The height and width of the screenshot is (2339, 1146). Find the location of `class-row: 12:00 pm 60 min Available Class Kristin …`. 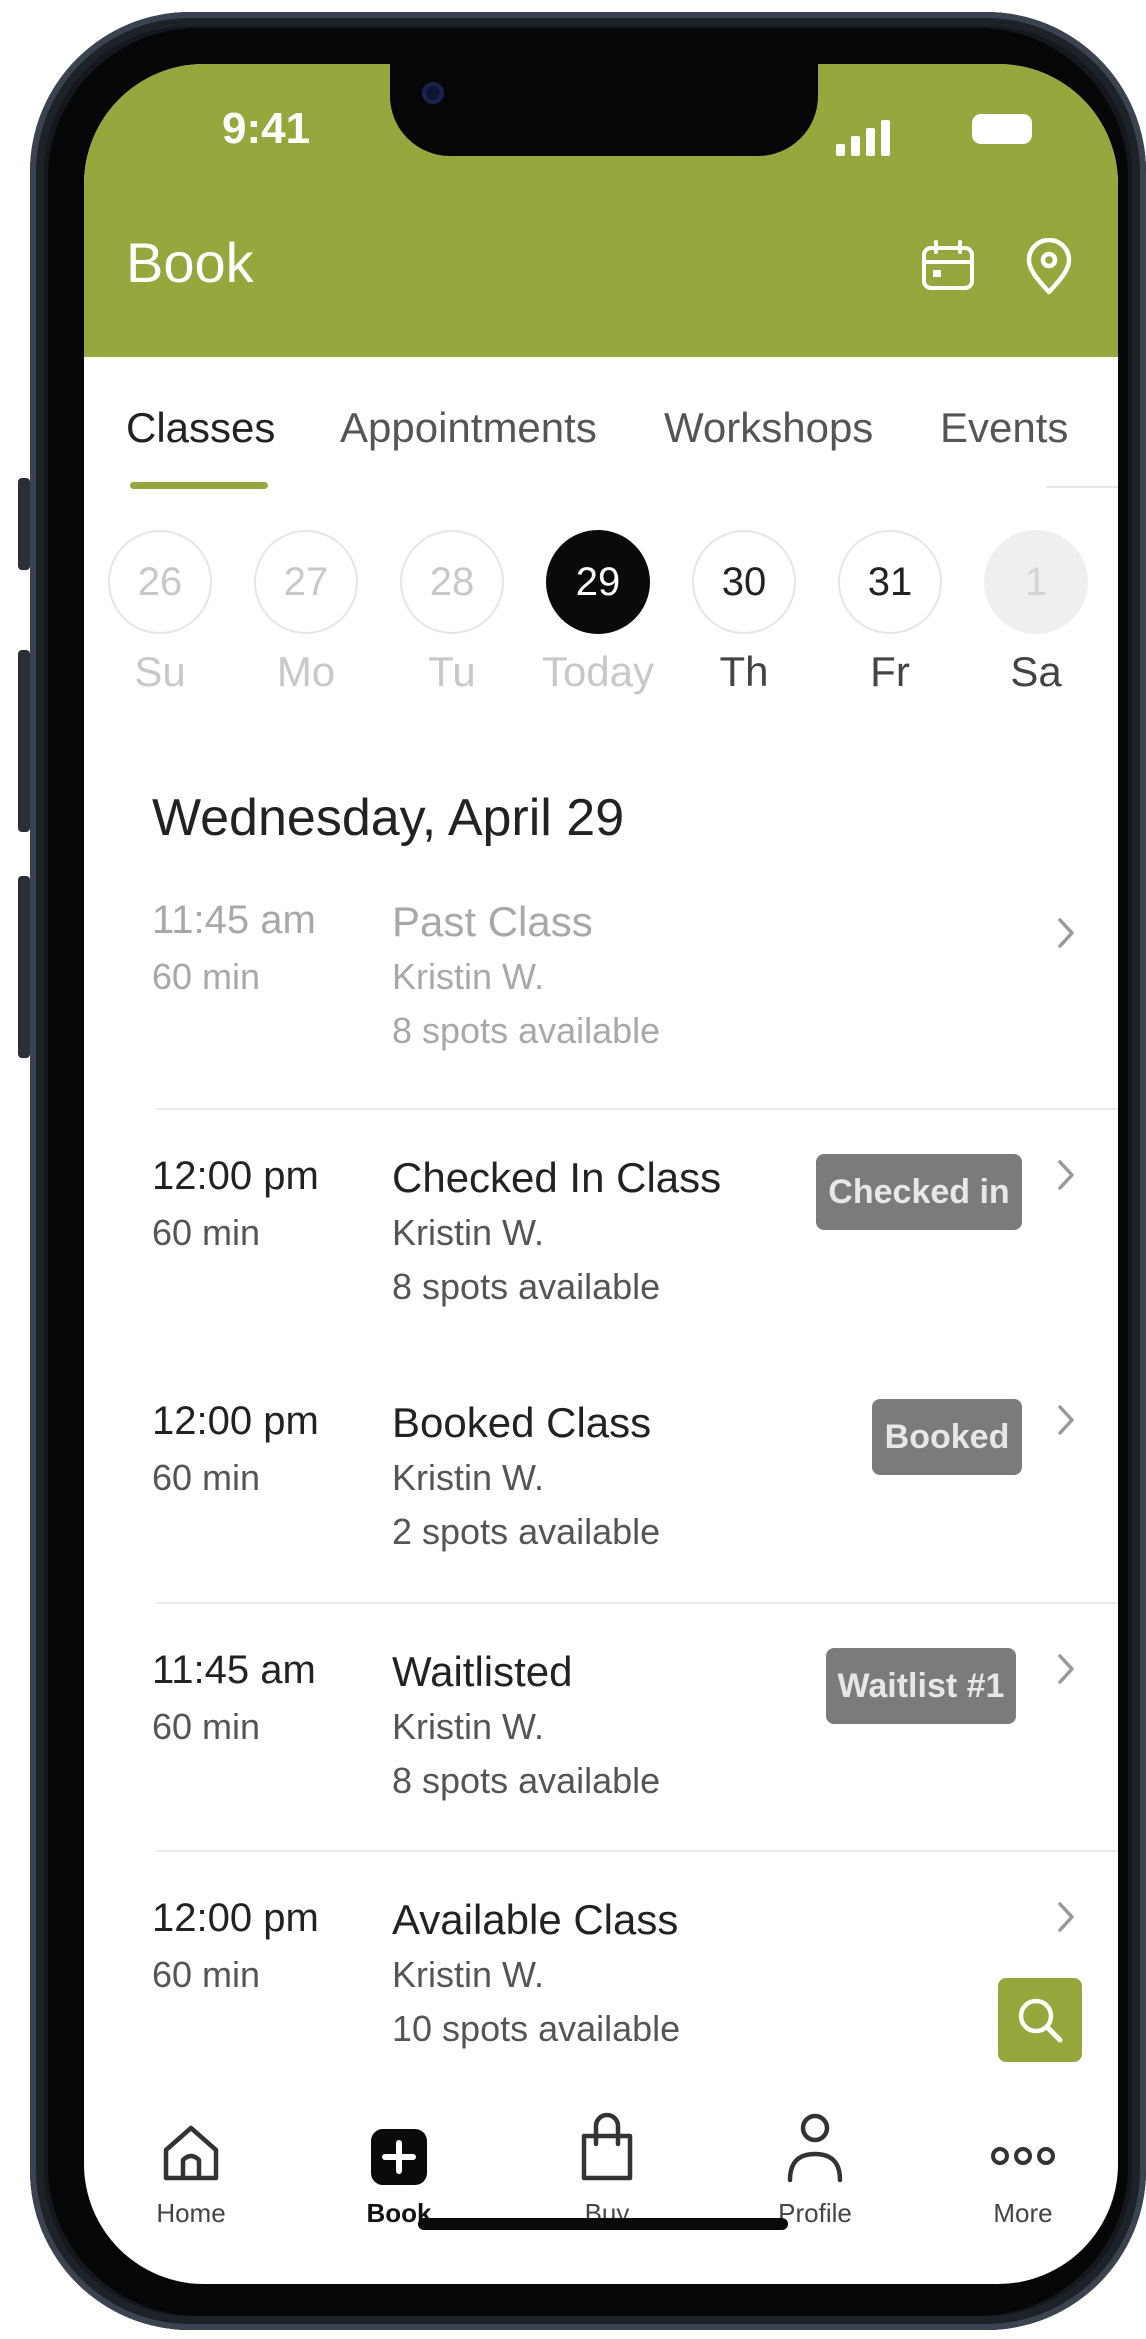

class-row: 12:00 pm 60 min Available Class Kristin … is located at coordinates (622, 1996).